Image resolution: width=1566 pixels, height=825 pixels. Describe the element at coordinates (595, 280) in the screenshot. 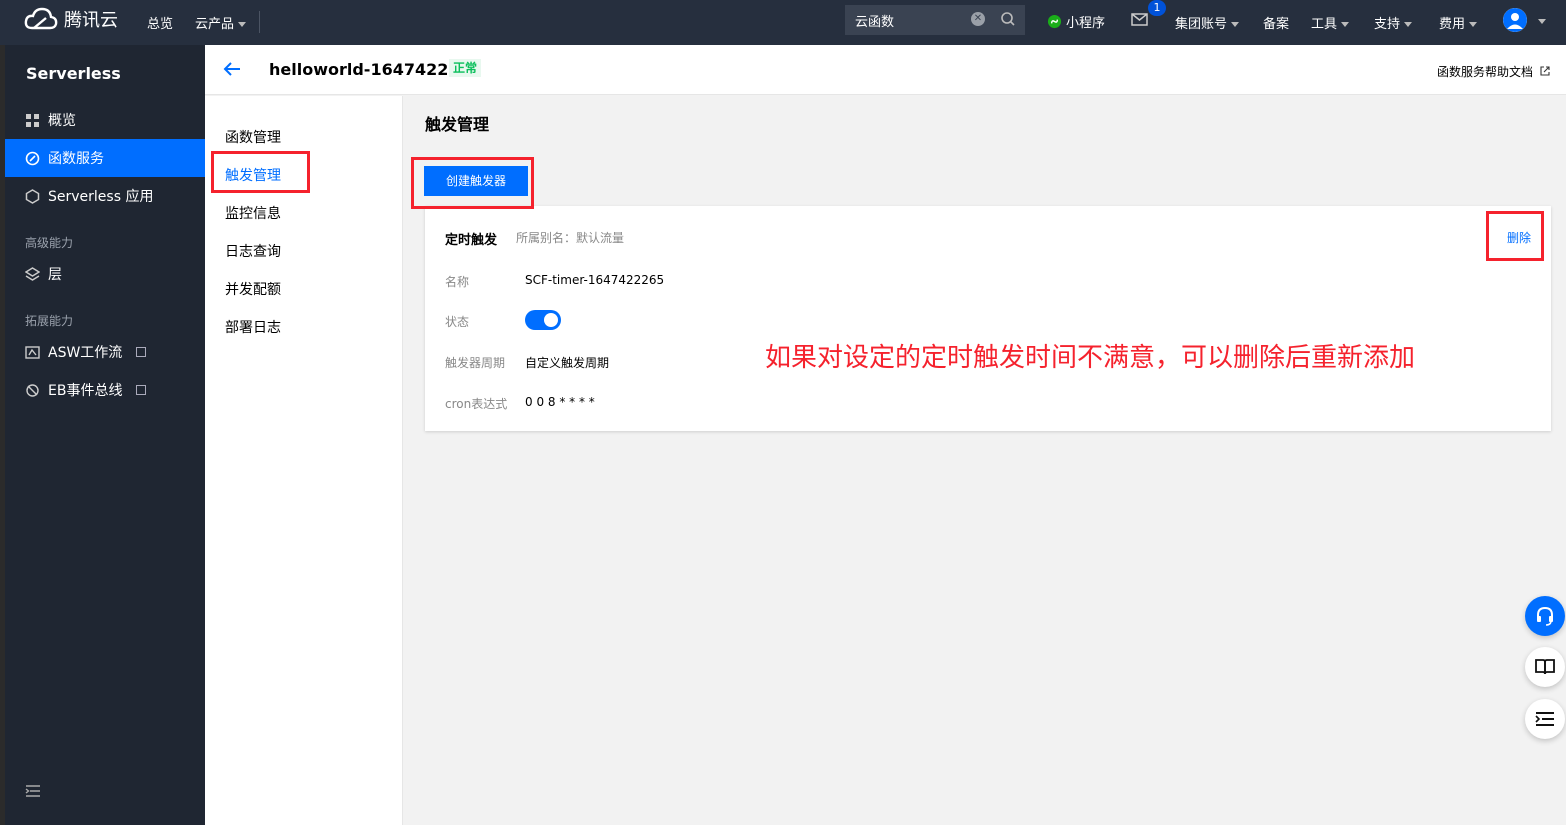

I see `name-value: SCF-timer-1647422265` at that location.